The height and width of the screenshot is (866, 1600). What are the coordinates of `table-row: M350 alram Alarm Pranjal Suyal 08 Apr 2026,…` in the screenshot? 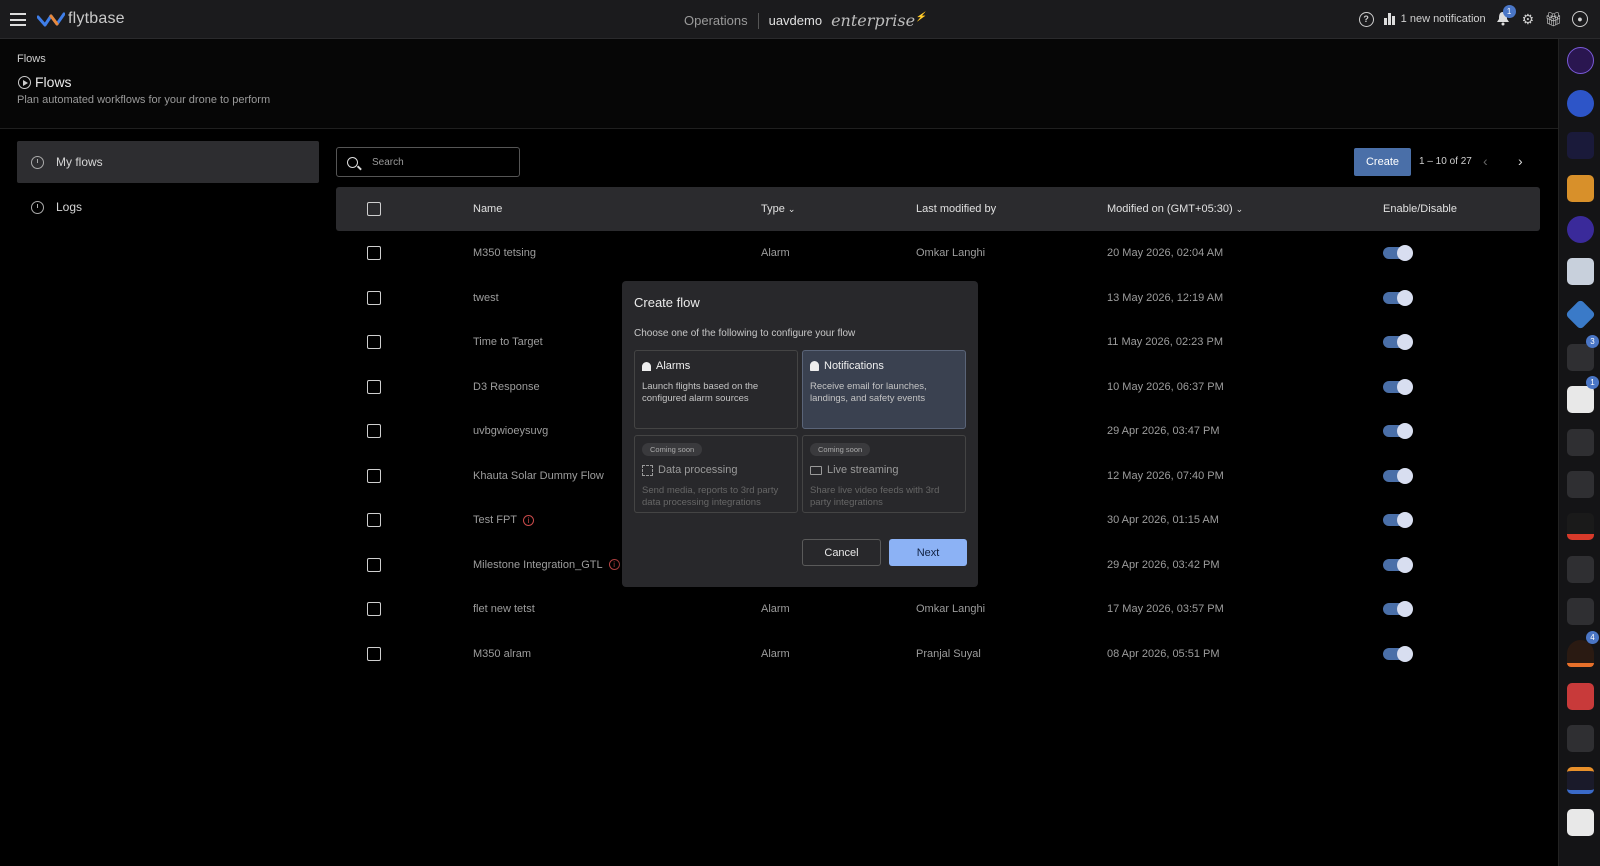 It's located at (938, 654).